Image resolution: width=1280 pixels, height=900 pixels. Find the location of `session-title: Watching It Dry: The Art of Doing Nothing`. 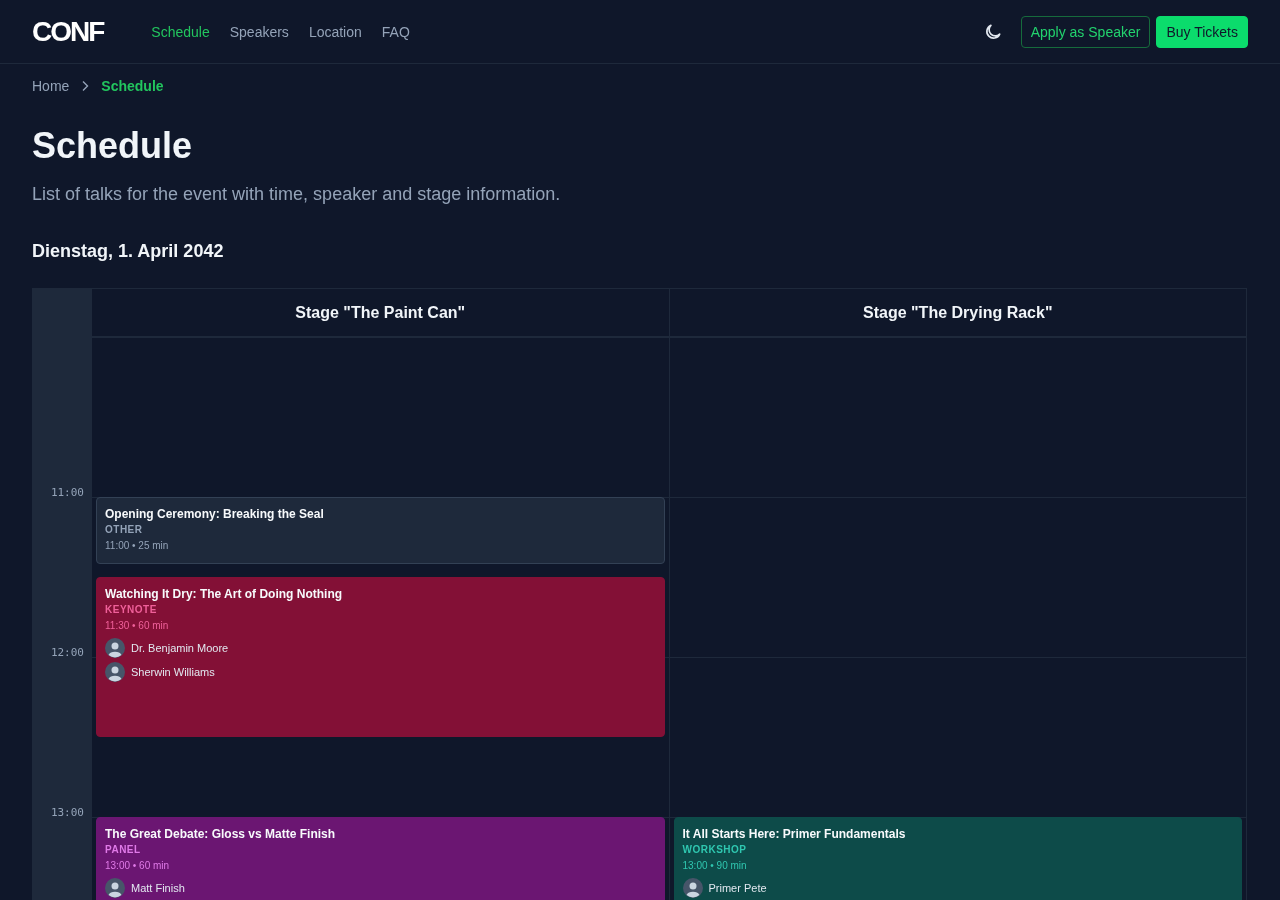

session-title: Watching It Dry: The Art of Doing Nothing is located at coordinates (224, 594).